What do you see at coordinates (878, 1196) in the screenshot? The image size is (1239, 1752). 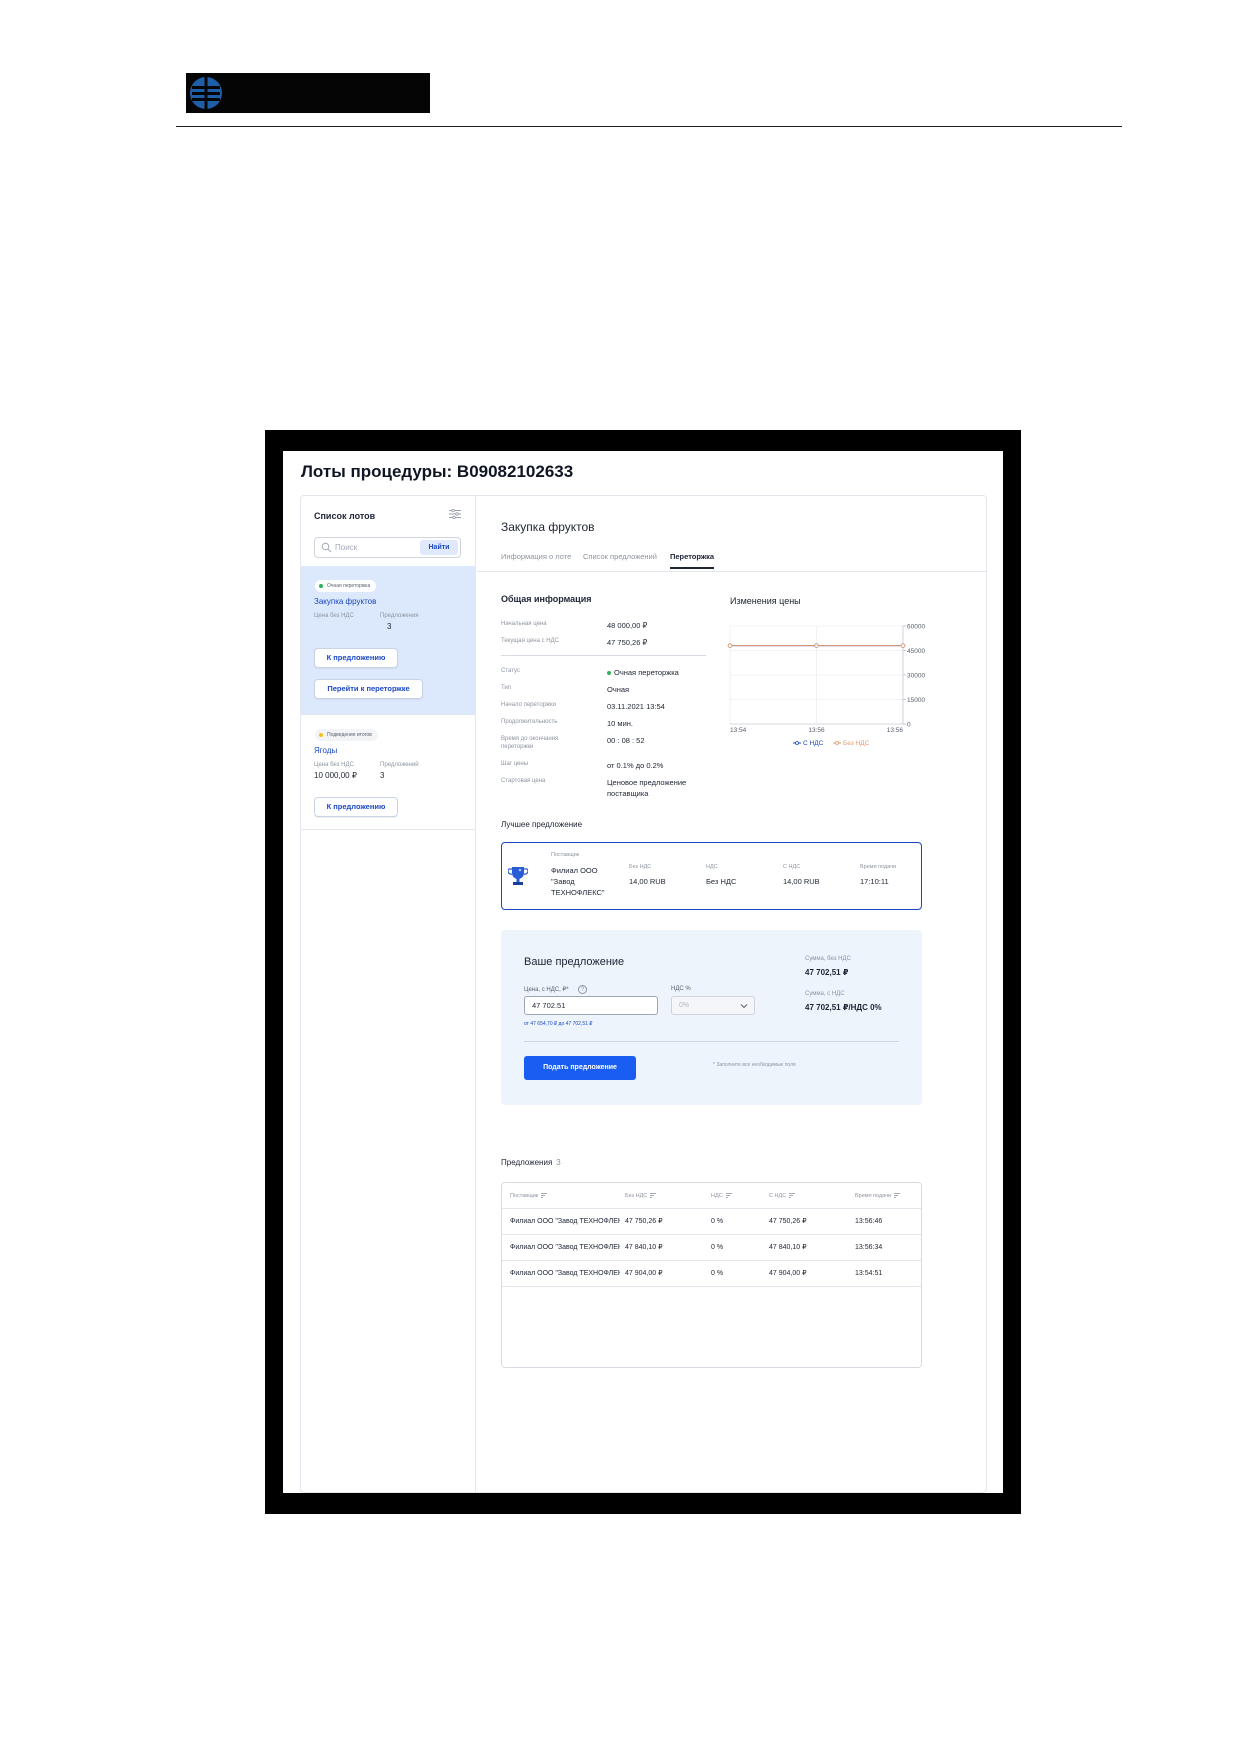 I see `column-header-time: Время подачи` at bounding box center [878, 1196].